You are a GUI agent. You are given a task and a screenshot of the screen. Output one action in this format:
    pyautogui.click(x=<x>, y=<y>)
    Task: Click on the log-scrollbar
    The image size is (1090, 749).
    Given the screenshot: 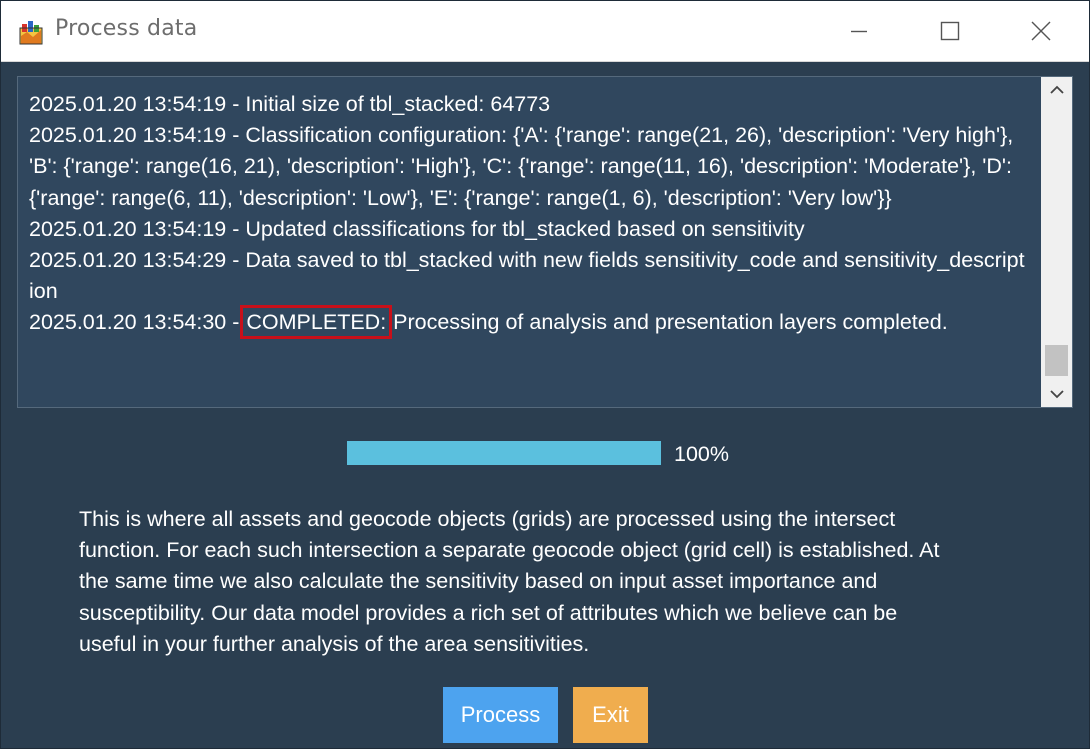 What is the action you would take?
    pyautogui.click(x=1056, y=242)
    